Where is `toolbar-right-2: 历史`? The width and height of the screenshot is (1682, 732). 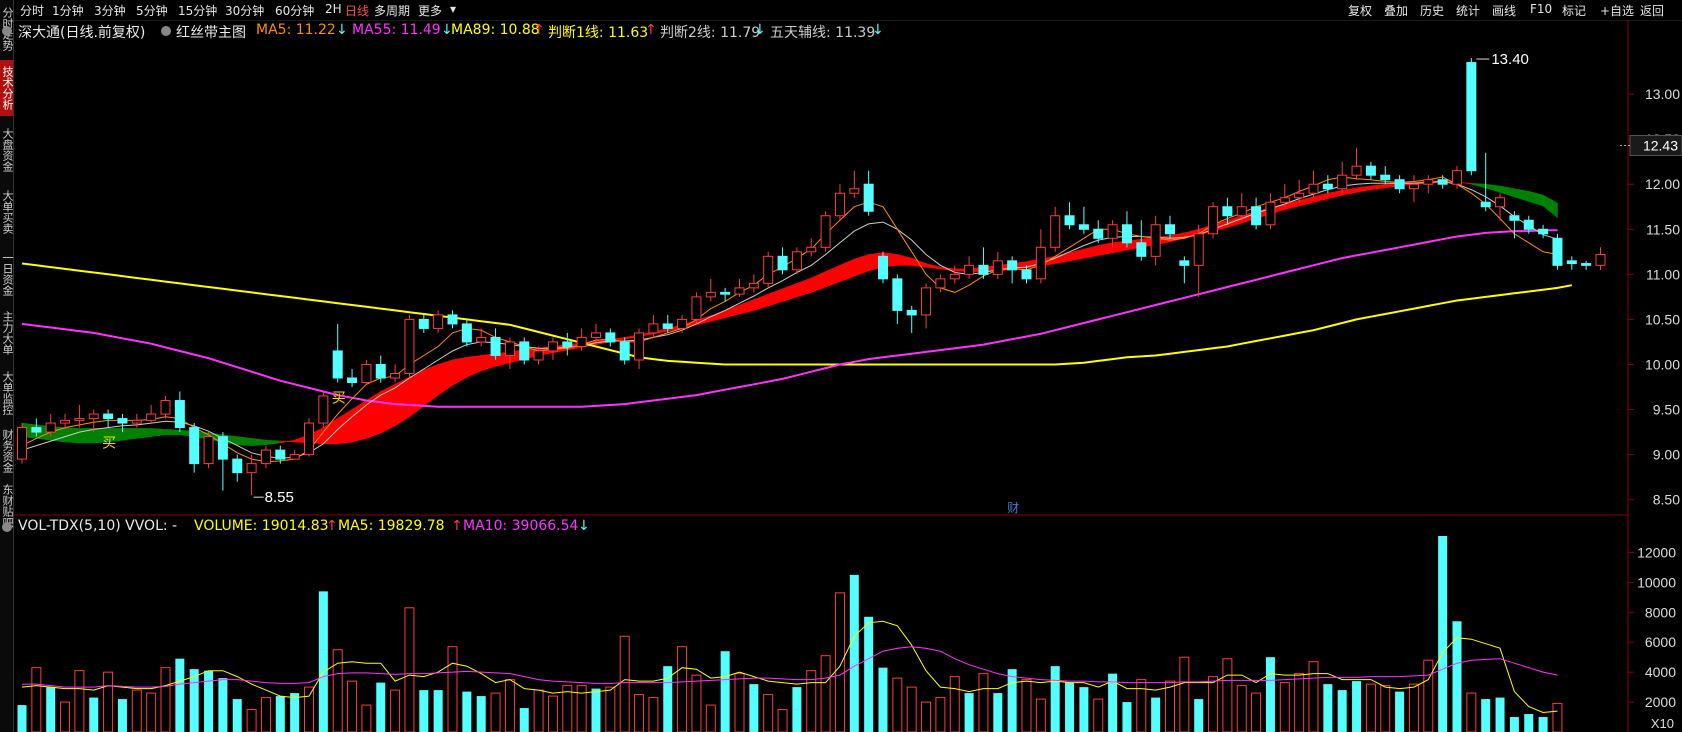 toolbar-right-2: 历史 is located at coordinates (1432, 10).